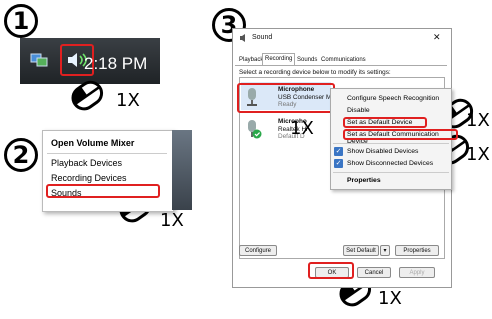 This screenshot has height=319, width=492. Describe the element at coordinates (21, 155) in the screenshot. I see `step-2-badge: 2` at that location.